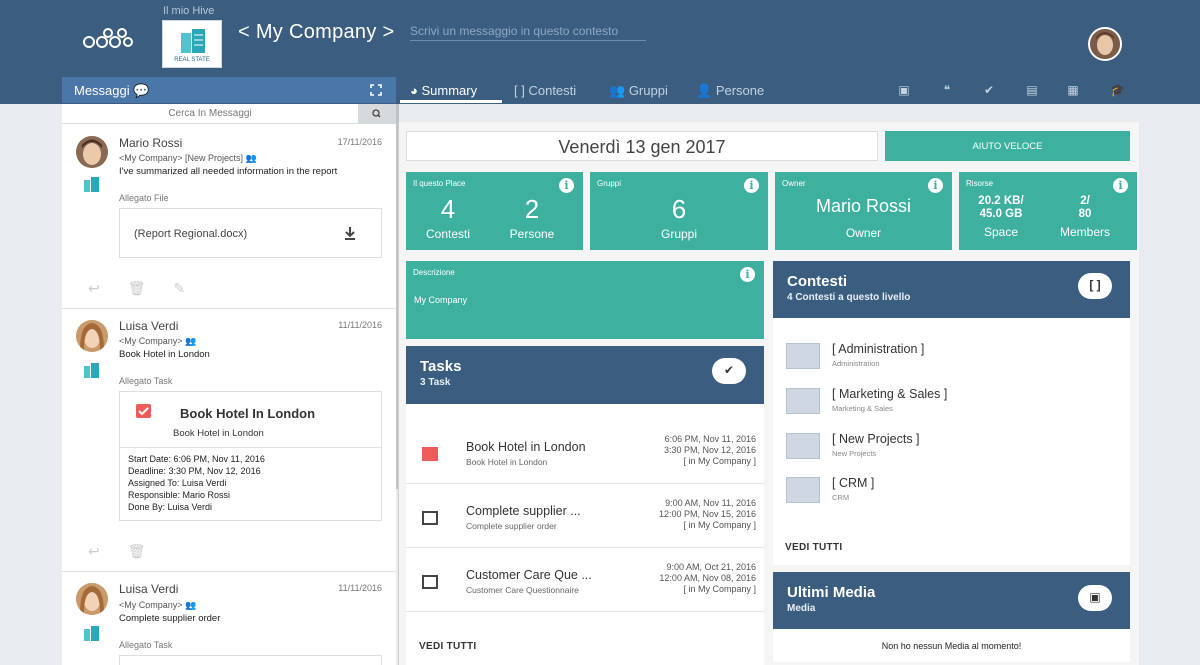 The image size is (1200, 665). Describe the element at coordinates (376, 90) in the screenshot. I see `expand-icon` at that location.